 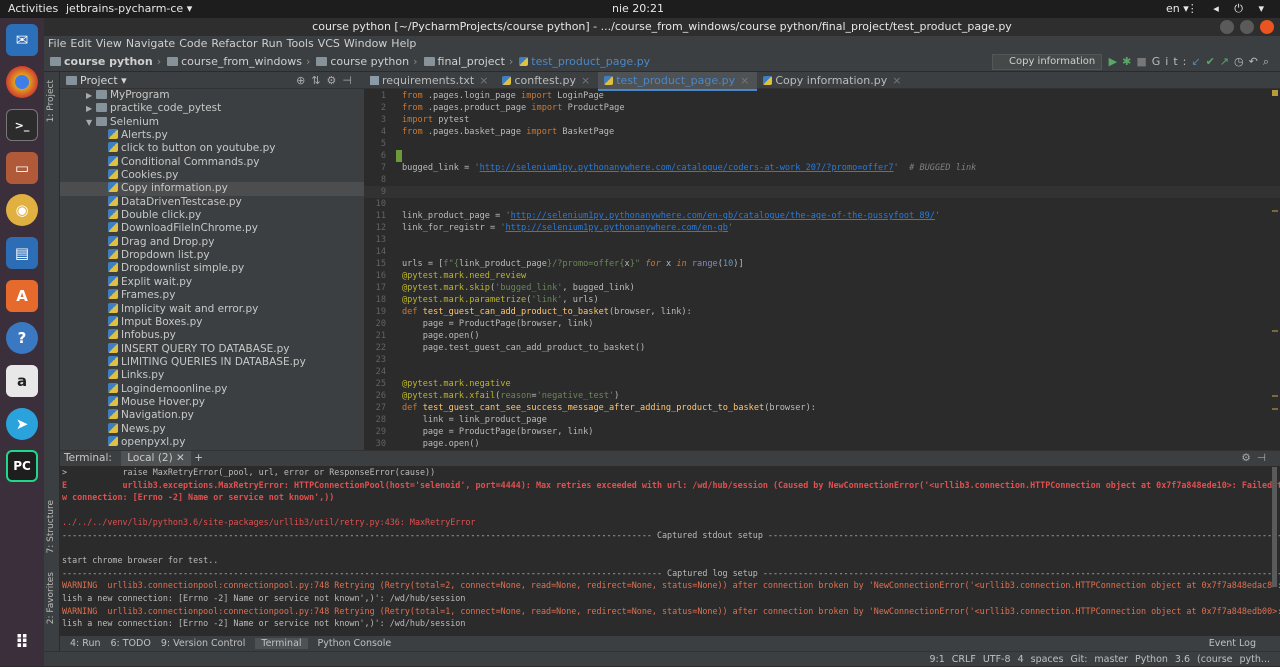 What do you see at coordinates (22, 338) in the screenshot?
I see `help-icon: ?` at bounding box center [22, 338].